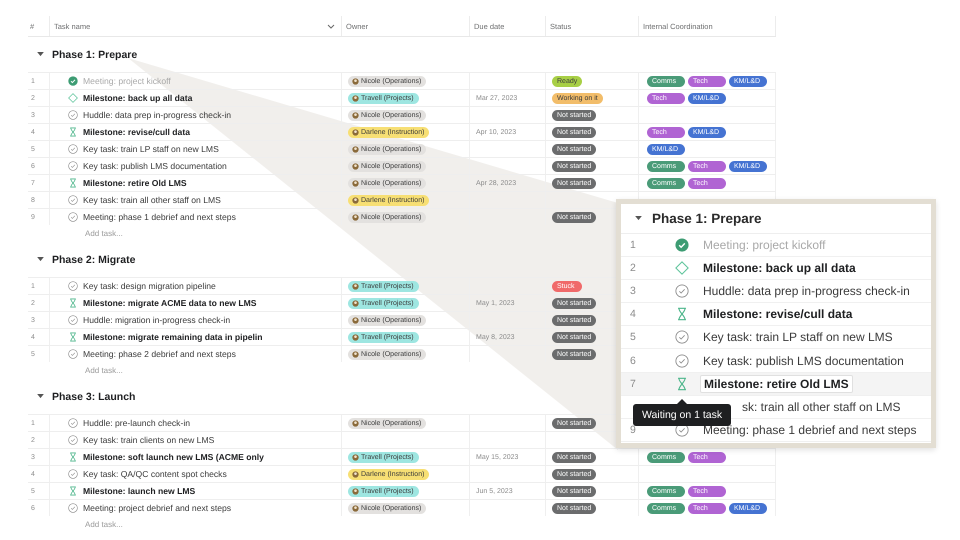 This screenshot has width=960, height=540. What do you see at coordinates (633, 291) in the screenshot?
I see `row-number: 3` at bounding box center [633, 291].